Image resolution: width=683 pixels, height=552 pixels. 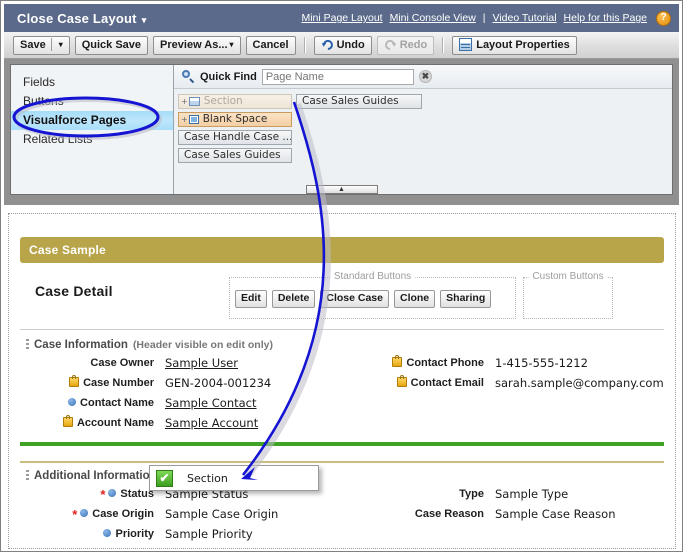 I want to click on link-mini-page-layout: Mini Page Layout, so click(x=341, y=18).